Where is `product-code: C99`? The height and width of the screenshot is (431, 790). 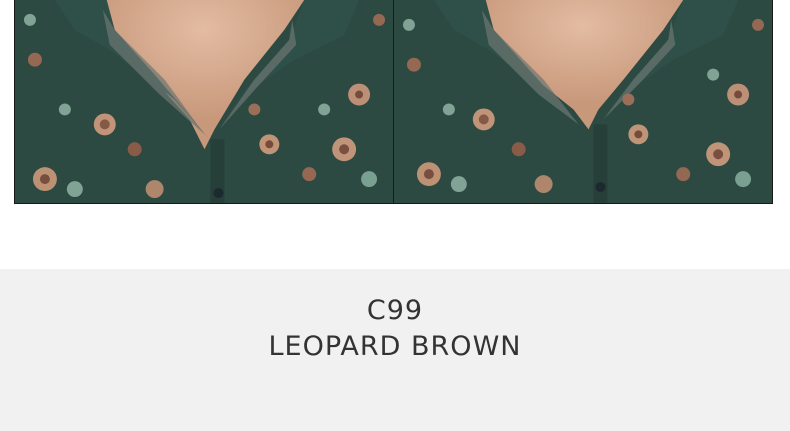 product-code: C99 is located at coordinates (395, 310).